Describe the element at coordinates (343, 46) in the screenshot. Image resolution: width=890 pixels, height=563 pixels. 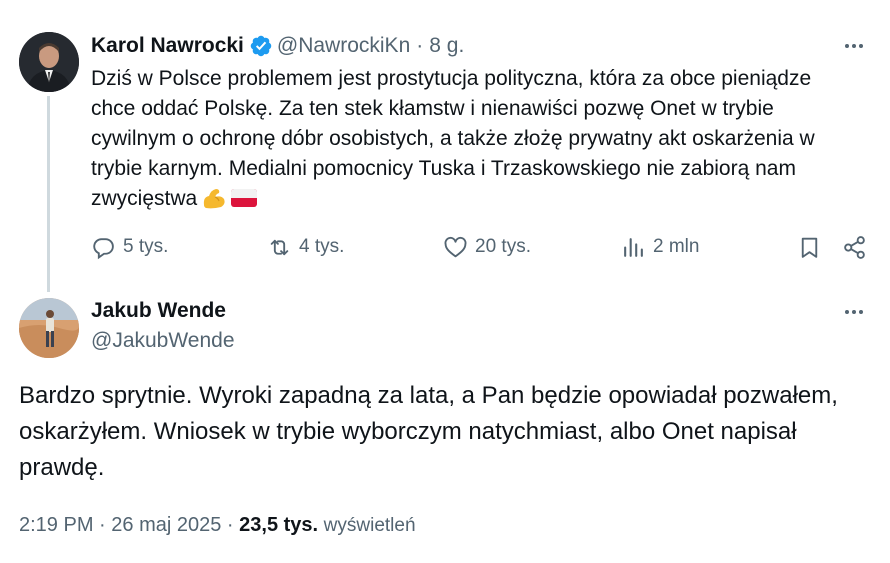
I see `tweet1-handle: @NawrockiKn` at that location.